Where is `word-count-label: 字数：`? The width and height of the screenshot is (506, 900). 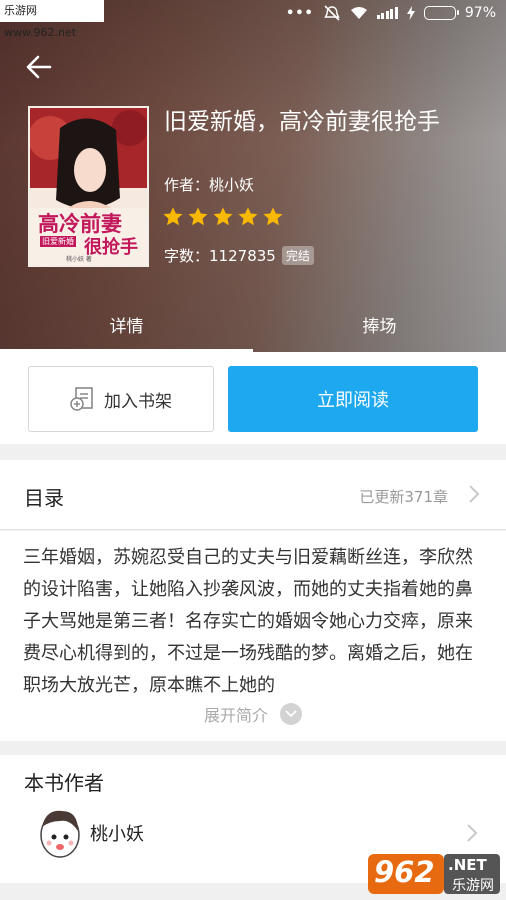
word-count-label: 字数： is located at coordinates (187, 256).